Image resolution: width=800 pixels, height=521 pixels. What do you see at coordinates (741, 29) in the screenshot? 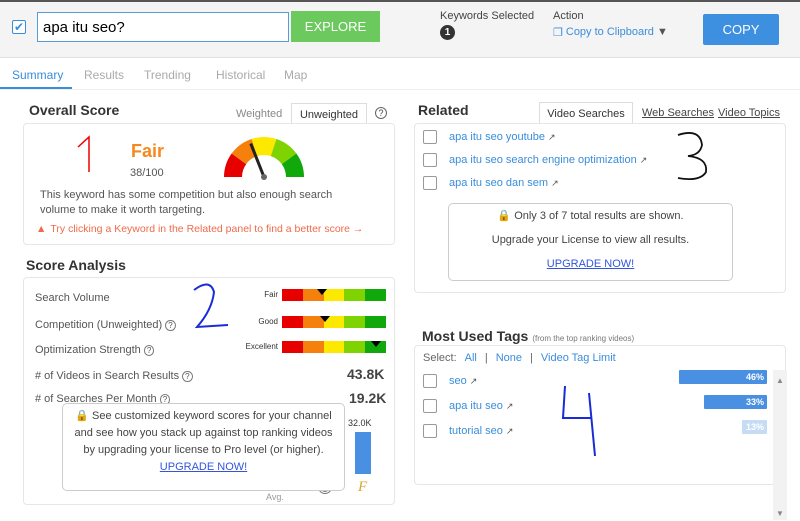
I see `copy-button: COPY` at bounding box center [741, 29].